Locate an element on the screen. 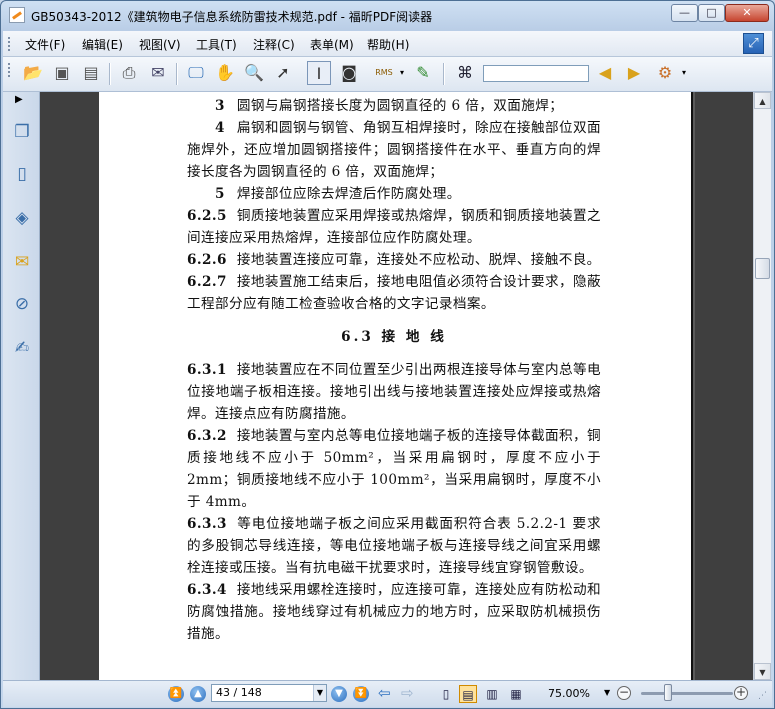 This screenshot has width=775, height=709. clause-number: 6.2.5 is located at coordinates (207, 216).